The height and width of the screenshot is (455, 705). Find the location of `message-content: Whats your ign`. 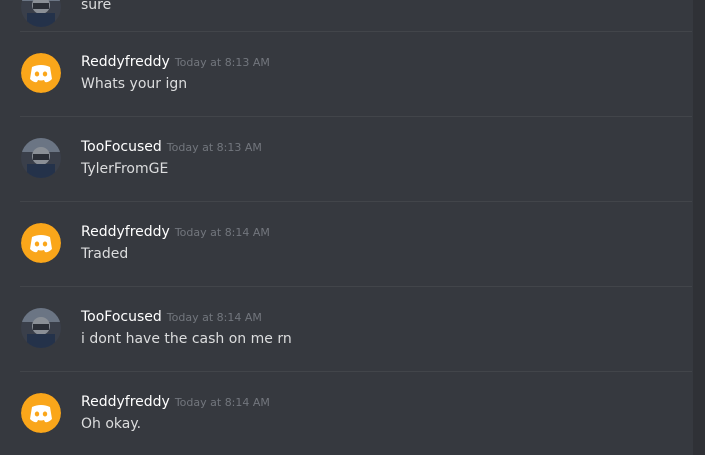

message-content: Whats your ign is located at coordinates (134, 84).